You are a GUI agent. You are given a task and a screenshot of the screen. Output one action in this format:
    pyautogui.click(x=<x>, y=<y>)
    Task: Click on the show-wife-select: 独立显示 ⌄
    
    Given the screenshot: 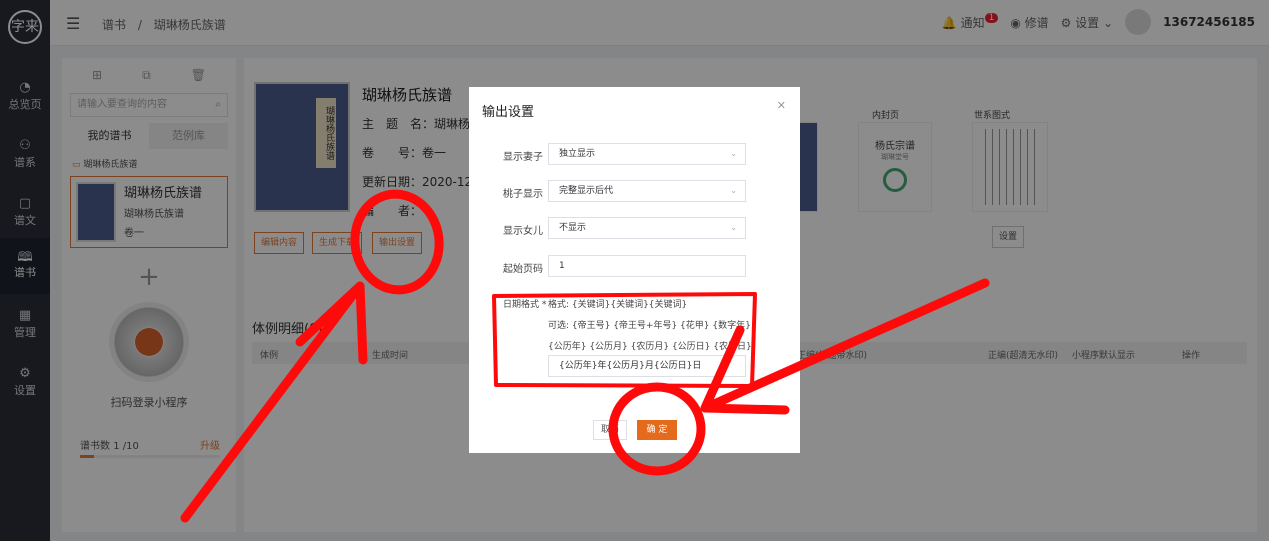 What is the action you would take?
    pyautogui.click(x=647, y=154)
    